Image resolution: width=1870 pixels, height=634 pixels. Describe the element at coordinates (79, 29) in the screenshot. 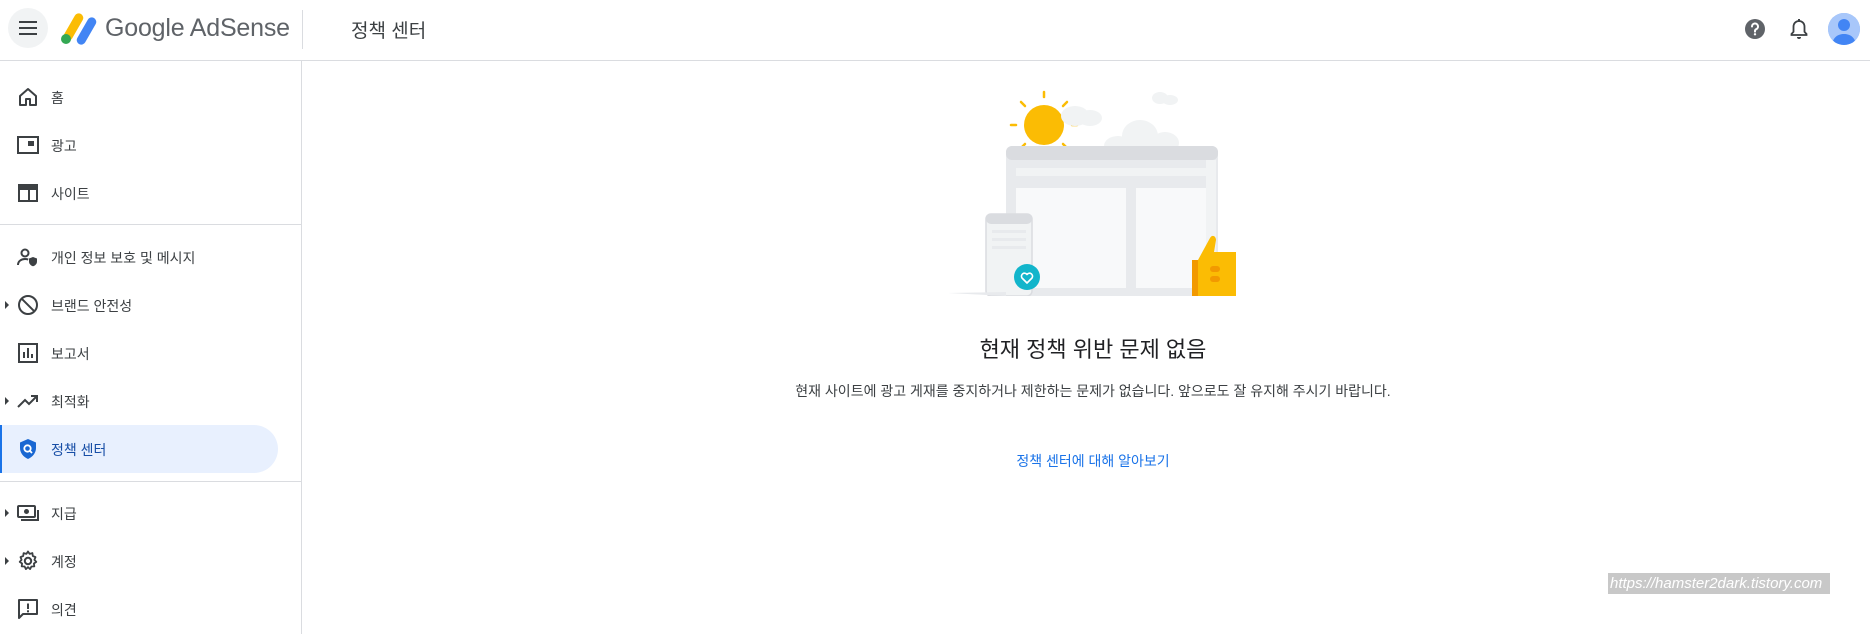

I see `adsense-logo-icon` at that location.